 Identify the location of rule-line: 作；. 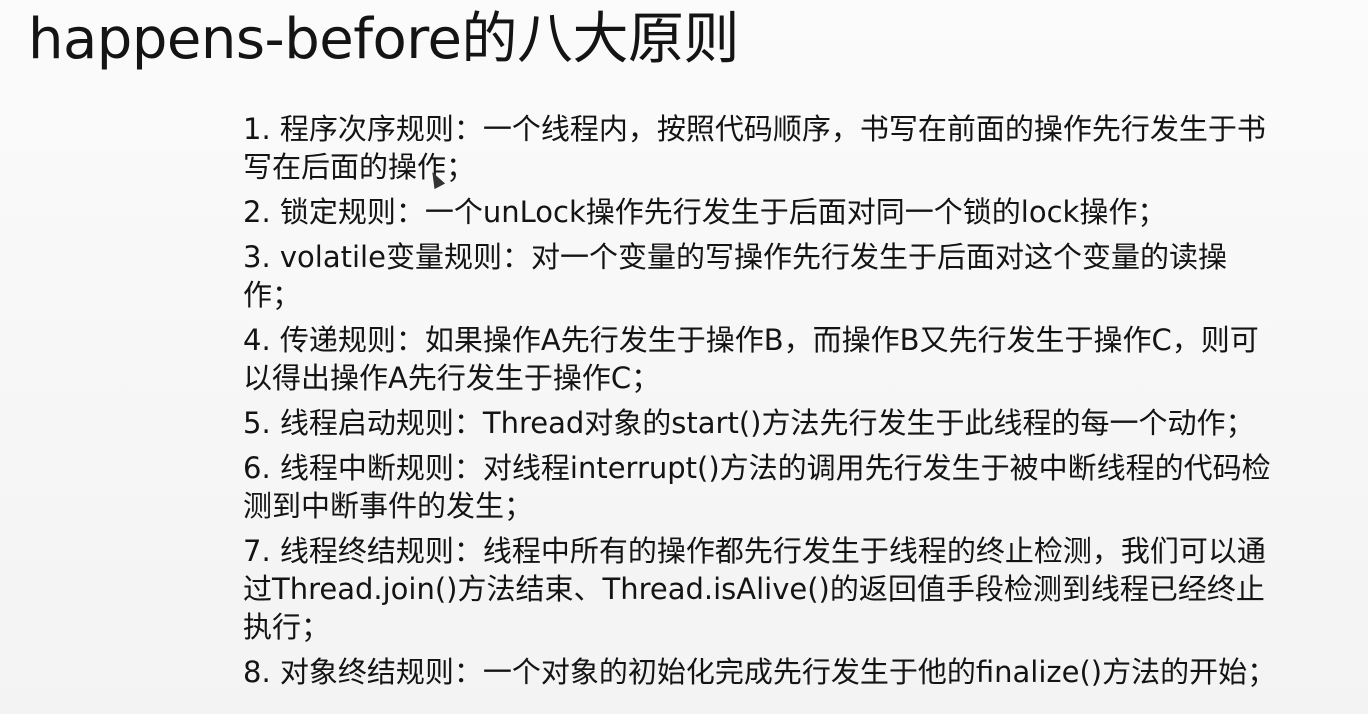
(272, 295).